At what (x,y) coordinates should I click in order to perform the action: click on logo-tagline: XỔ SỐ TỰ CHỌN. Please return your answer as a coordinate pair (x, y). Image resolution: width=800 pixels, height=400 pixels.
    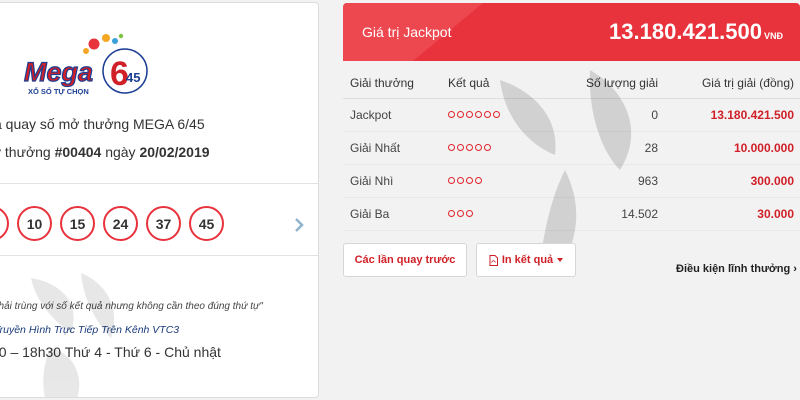
    Looking at the image, I should click on (58, 91).